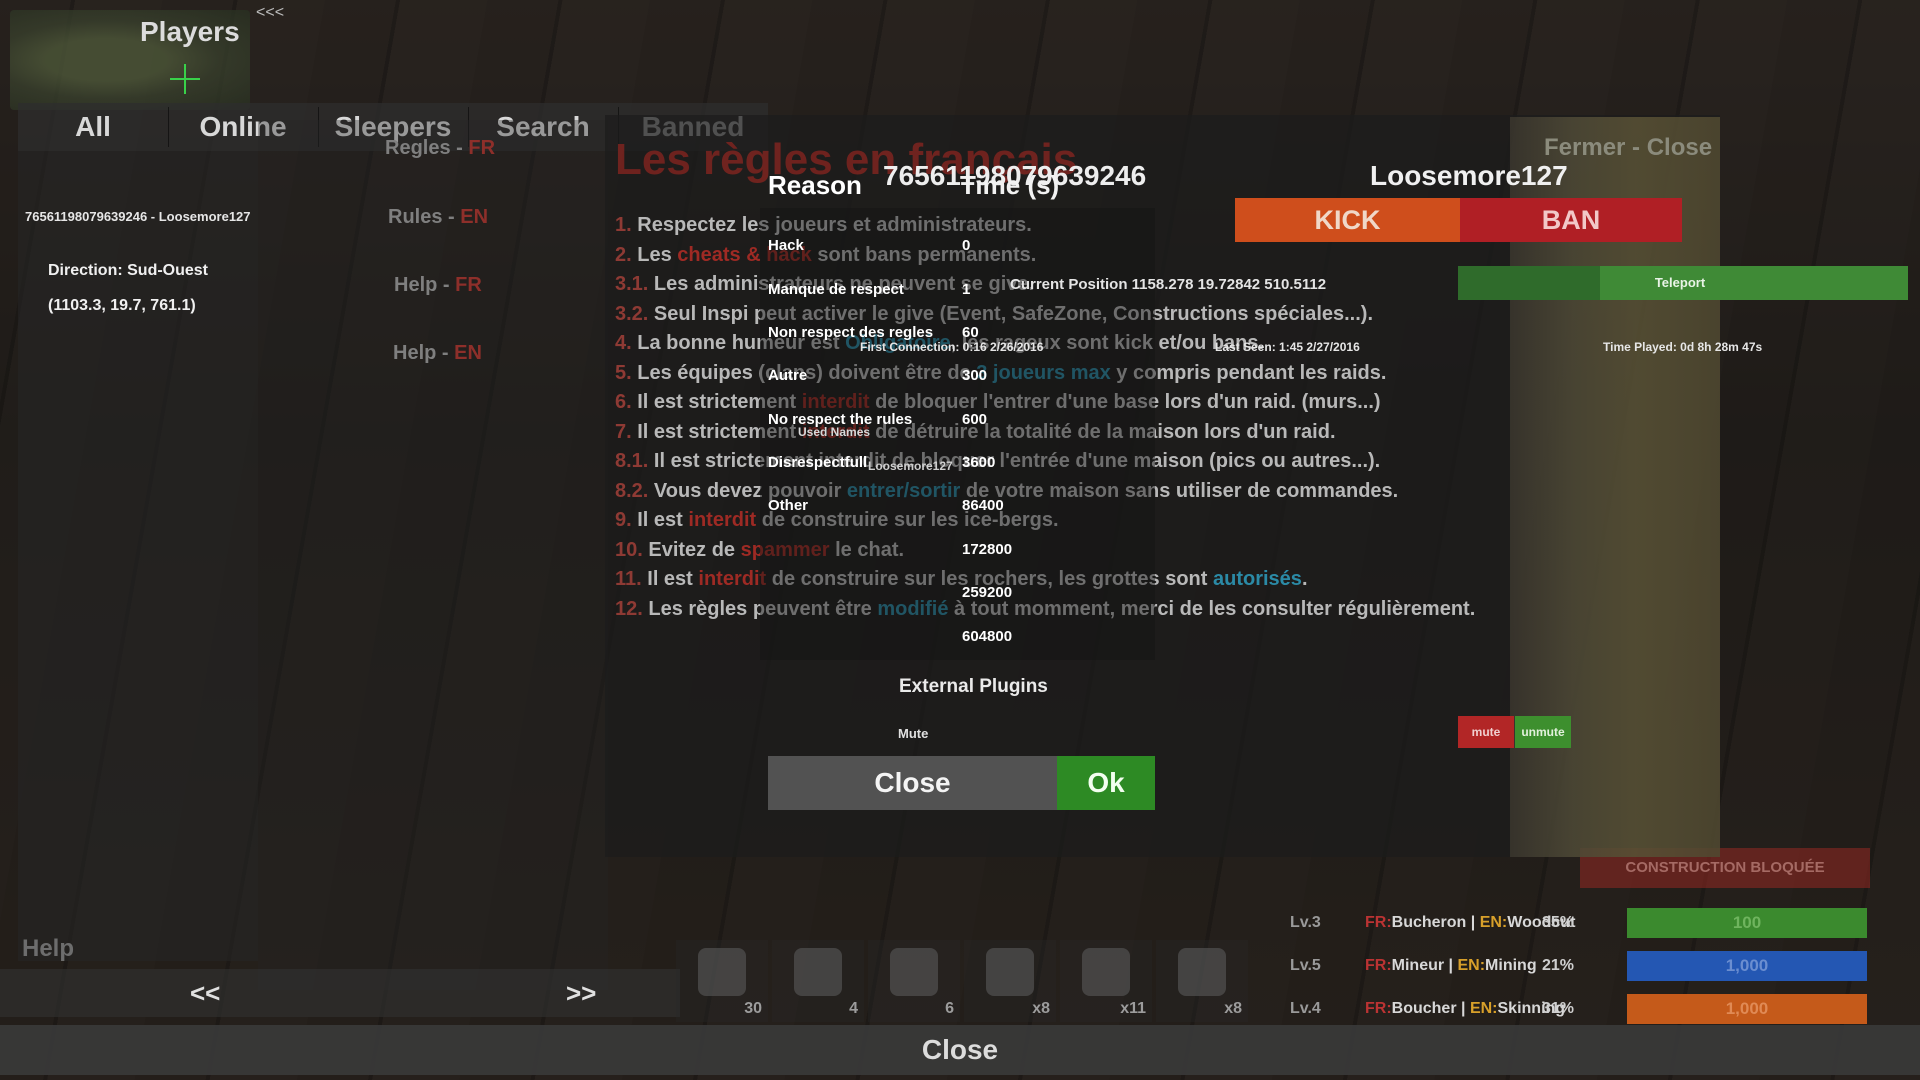 The image size is (1920, 1080). What do you see at coordinates (850, 332) in the screenshot?
I see `reason-option: Non respect des regles` at bounding box center [850, 332].